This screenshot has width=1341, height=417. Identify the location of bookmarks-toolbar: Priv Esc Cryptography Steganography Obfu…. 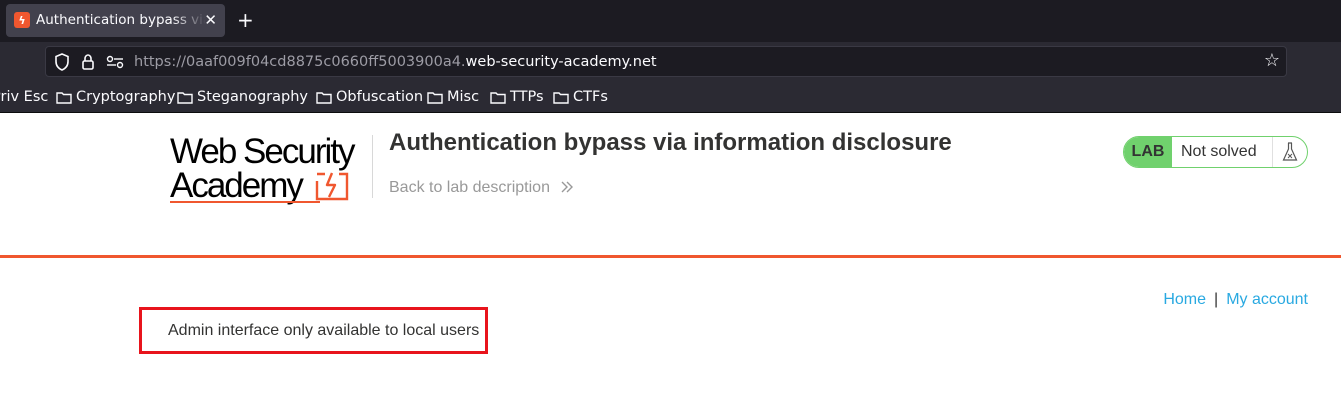
(670, 97).